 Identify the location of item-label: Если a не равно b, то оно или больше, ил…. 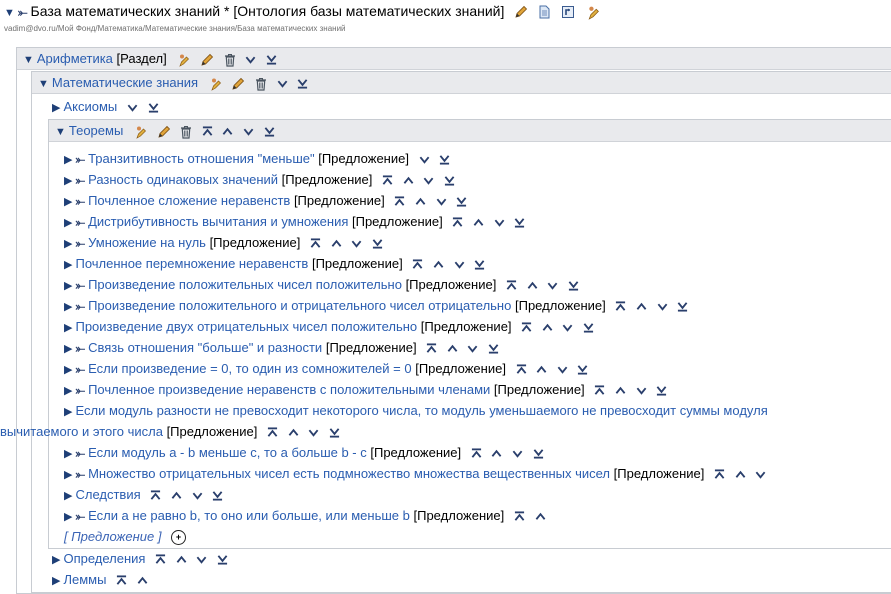
(249, 515).